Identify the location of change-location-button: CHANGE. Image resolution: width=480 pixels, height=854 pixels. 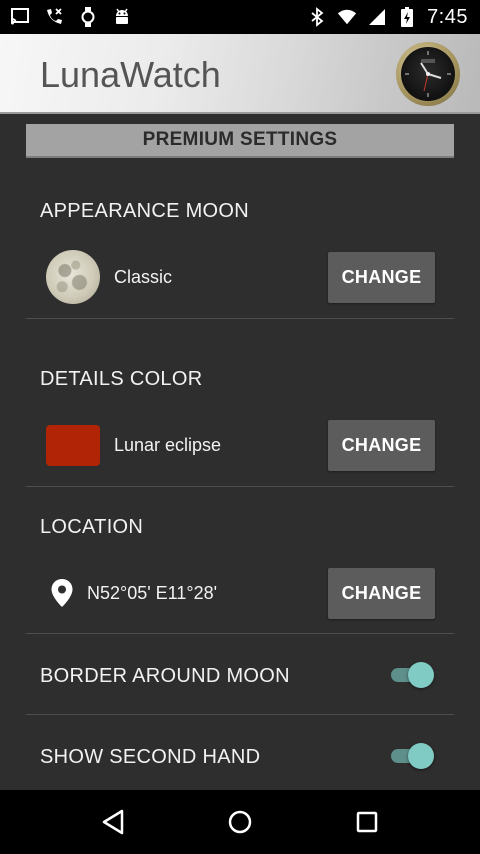
(381, 593).